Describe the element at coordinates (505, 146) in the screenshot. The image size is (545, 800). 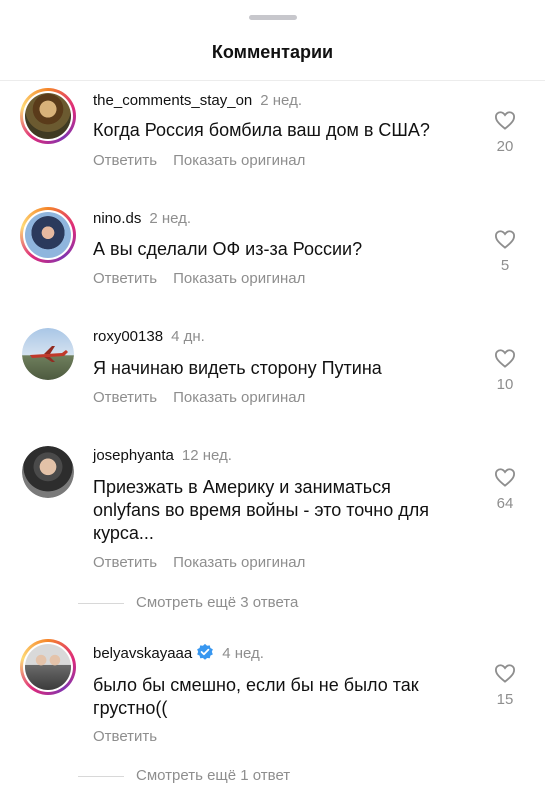
I see `like-count: 20` at that location.